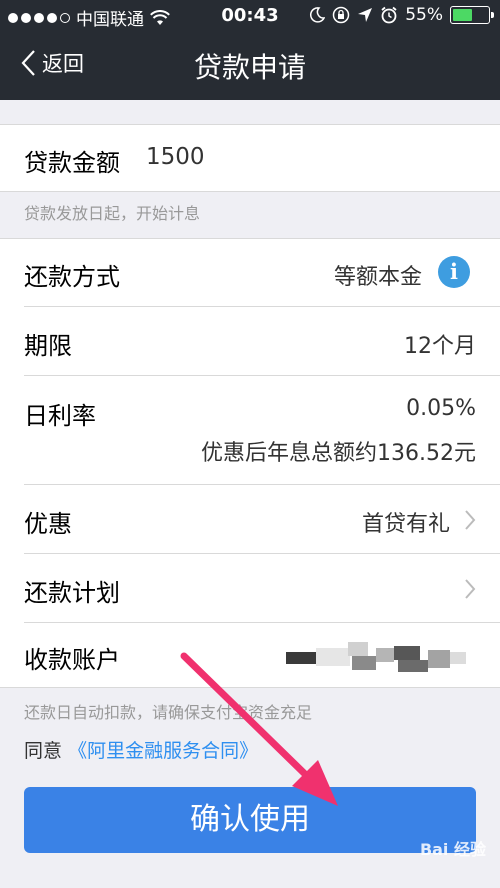  Describe the element at coordinates (250, 341) in the screenshot. I see `term-row: 期限 12个月` at that location.